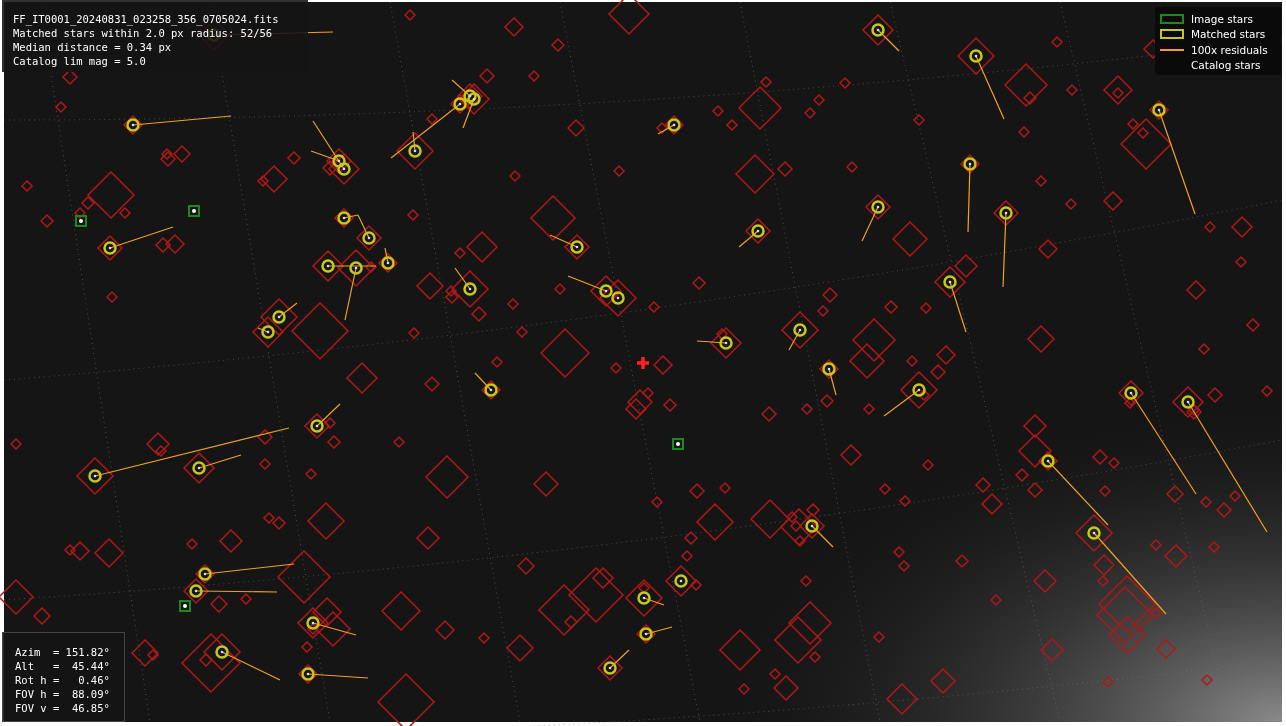 Image resolution: width=1286 pixels, height=726 pixels. I want to click on legend-label: 100x residuals, so click(1229, 49).